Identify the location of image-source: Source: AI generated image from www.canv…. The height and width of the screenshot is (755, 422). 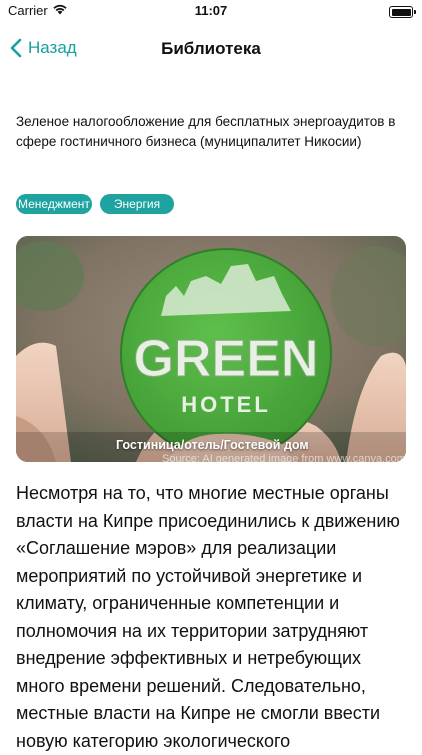
(284, 457).